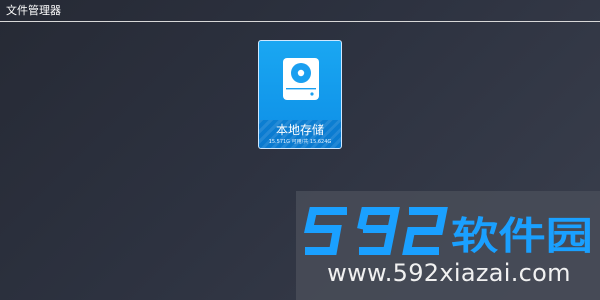  I want to click on watermark-url: www.592xiazai.com, so click(449, 273).